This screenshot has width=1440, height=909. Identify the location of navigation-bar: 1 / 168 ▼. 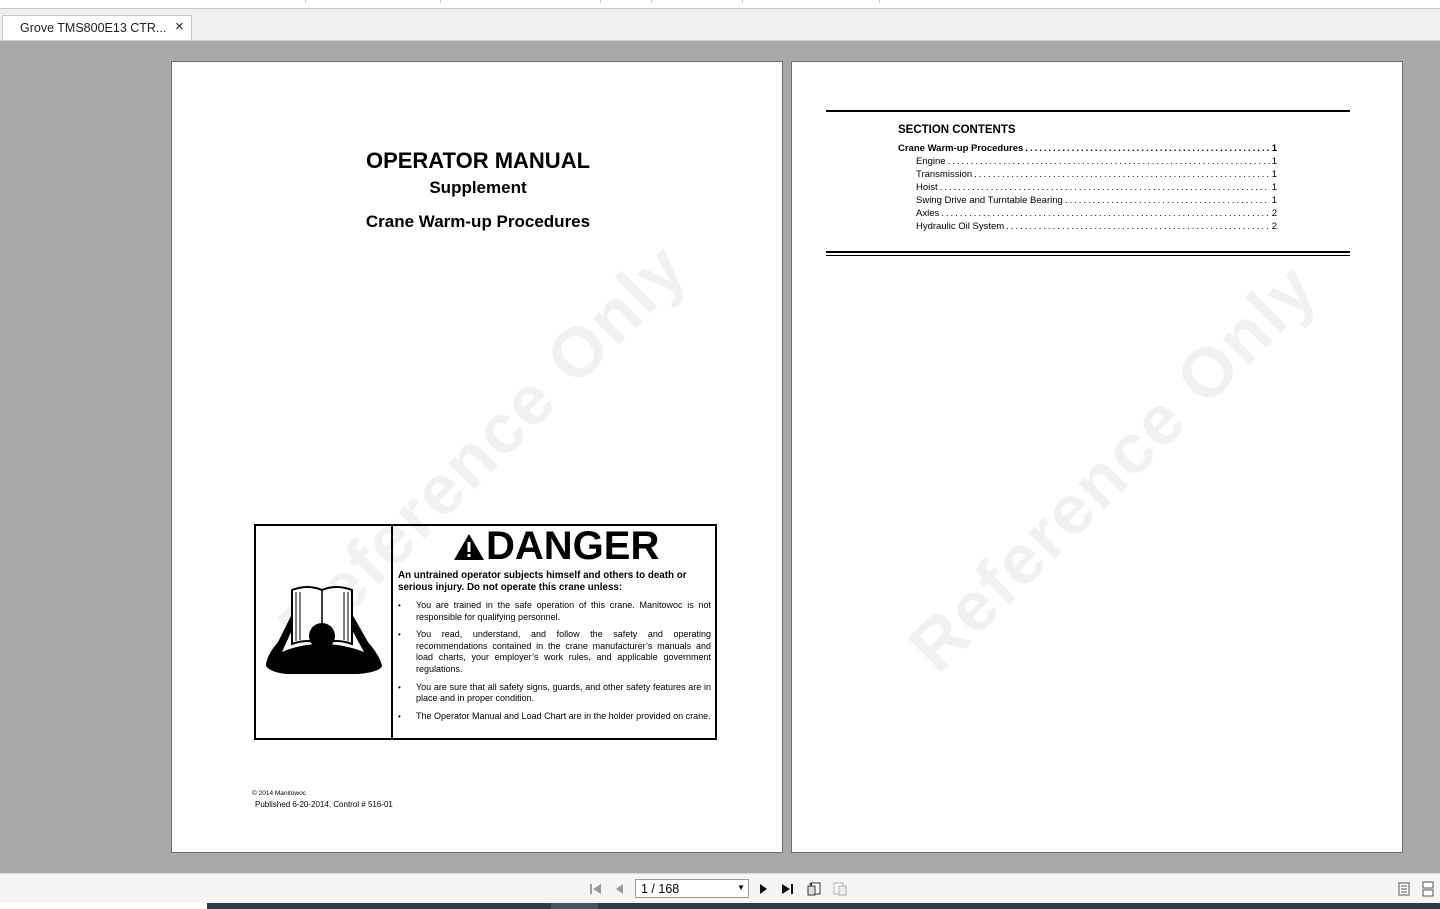
(720, 888).